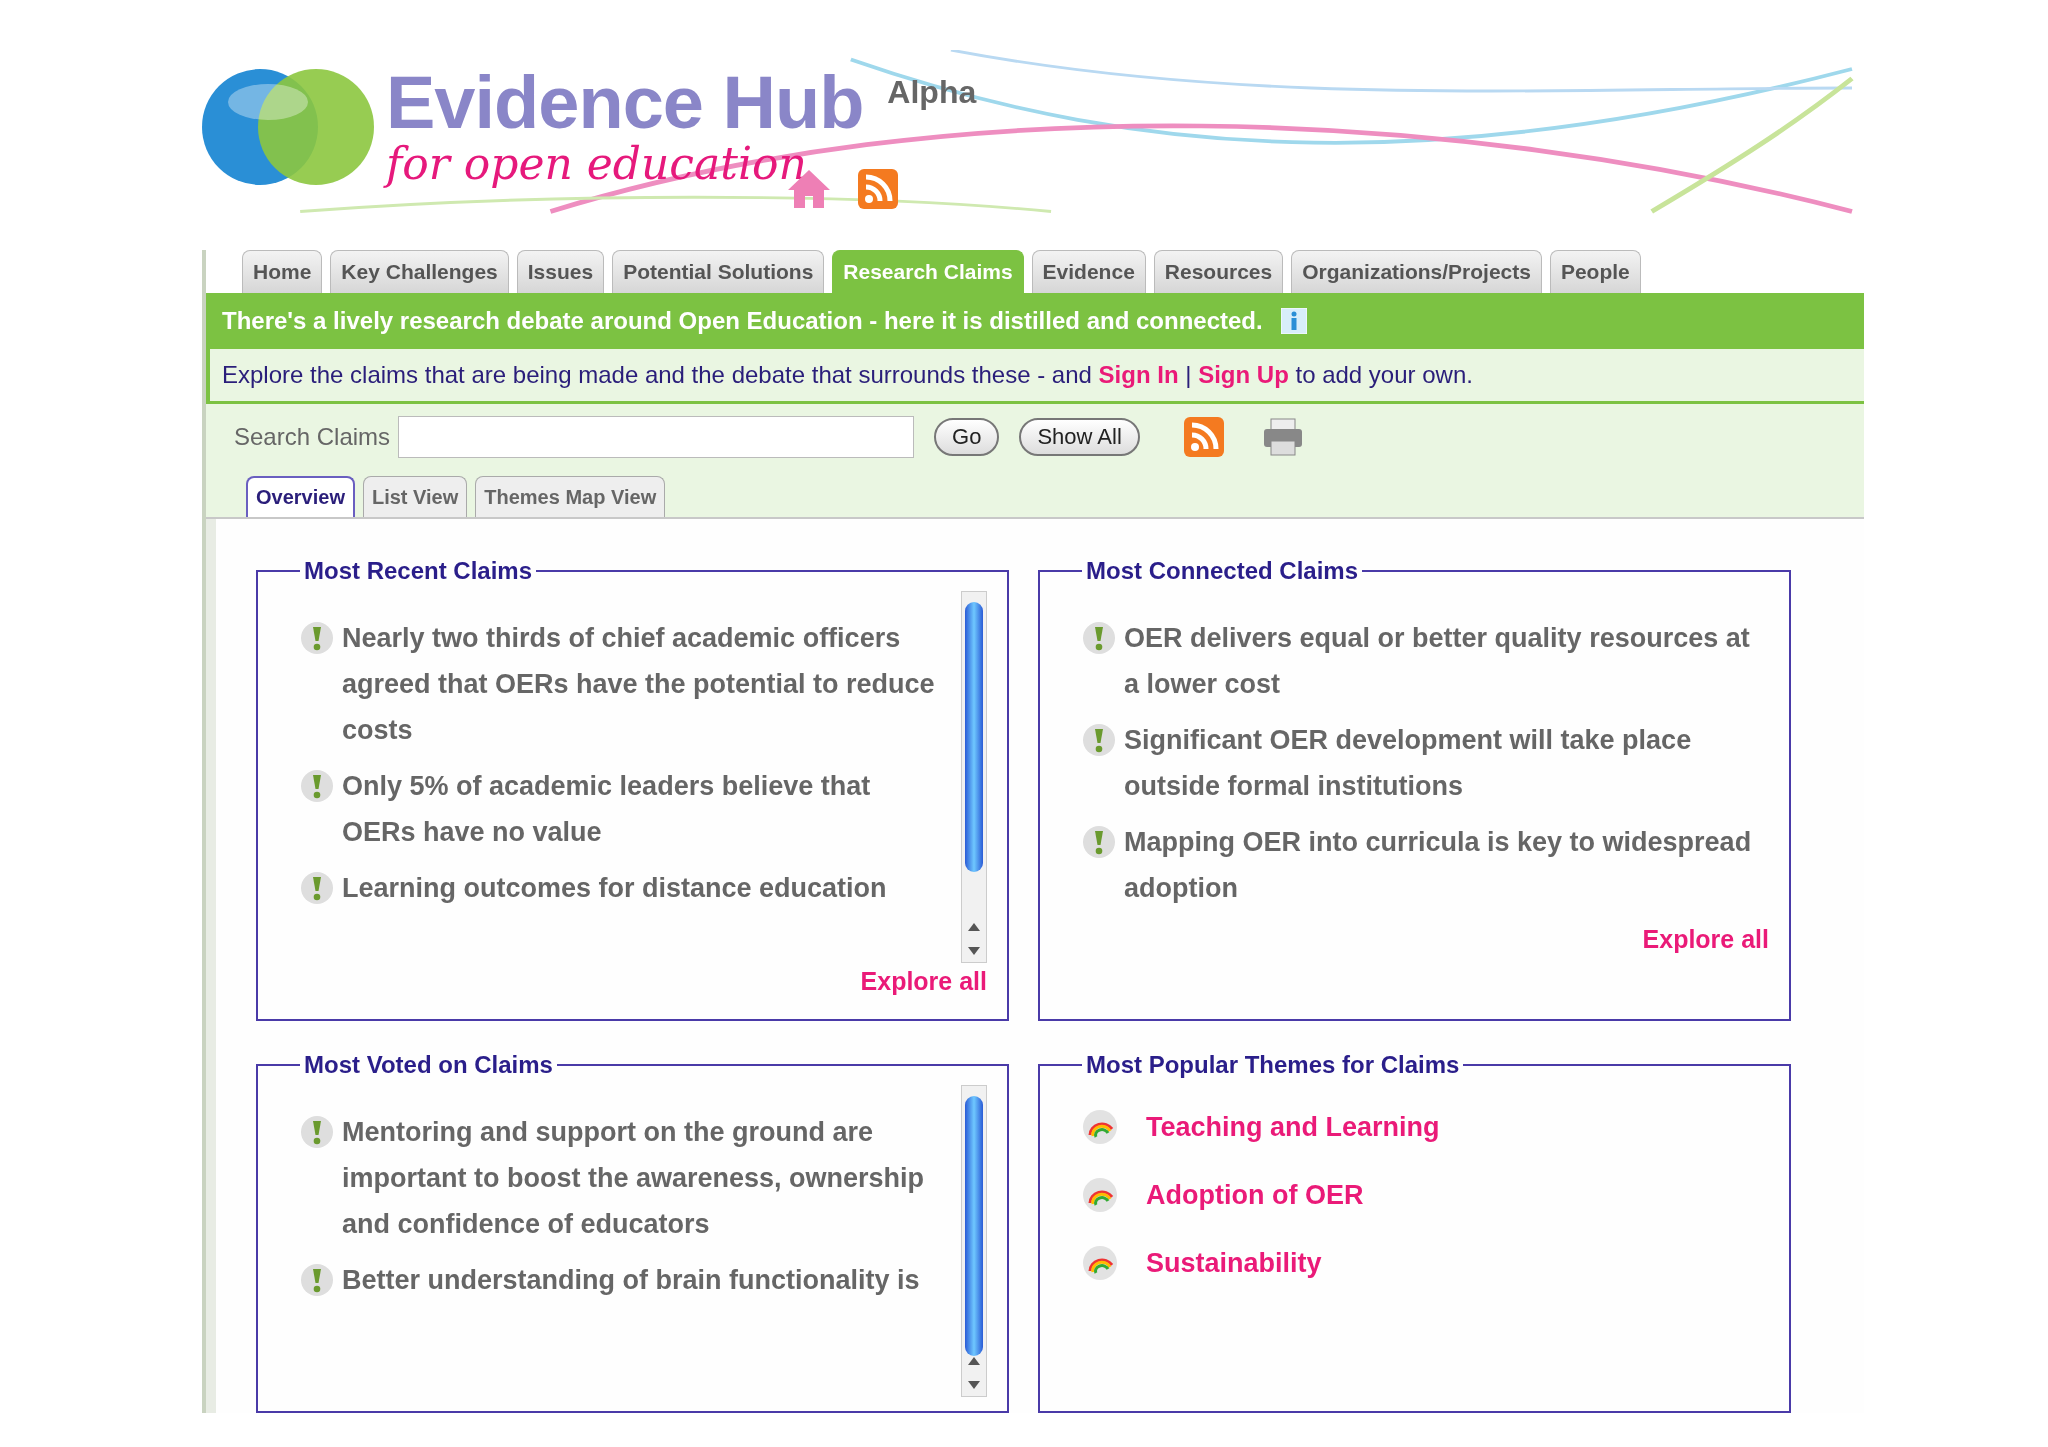  Describe the element at coordinates (312, 437) in the screenshot. I see `search-label: Search Claims` at that location.